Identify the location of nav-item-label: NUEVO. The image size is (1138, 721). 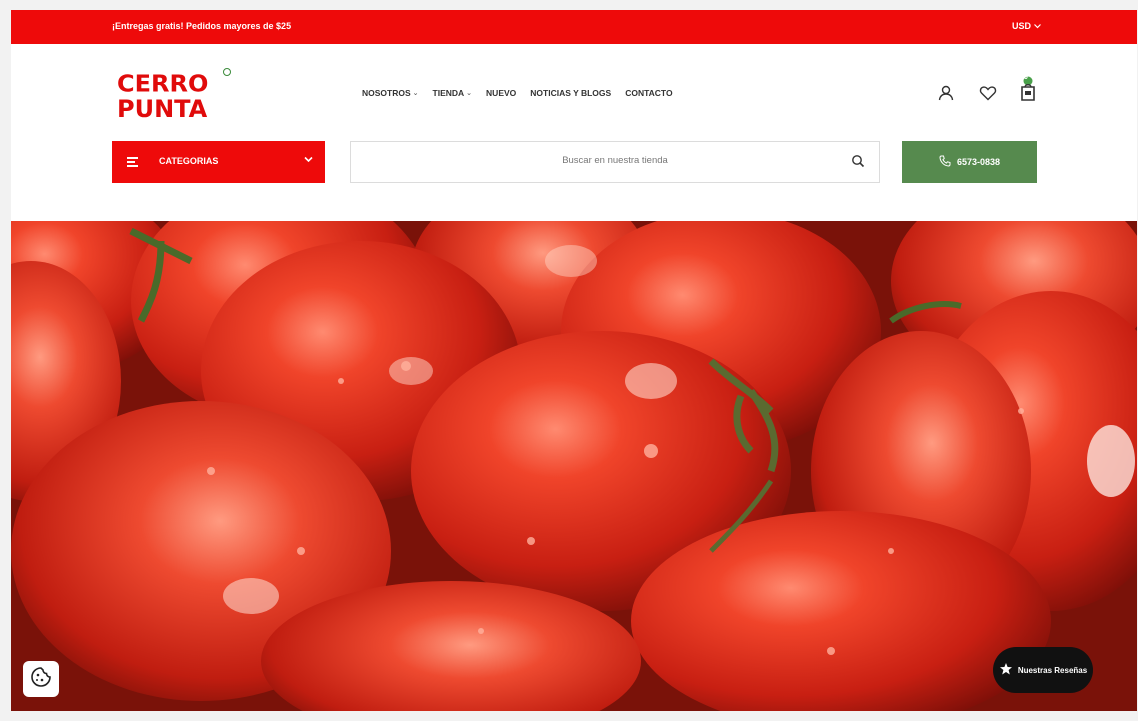
(501, 93).